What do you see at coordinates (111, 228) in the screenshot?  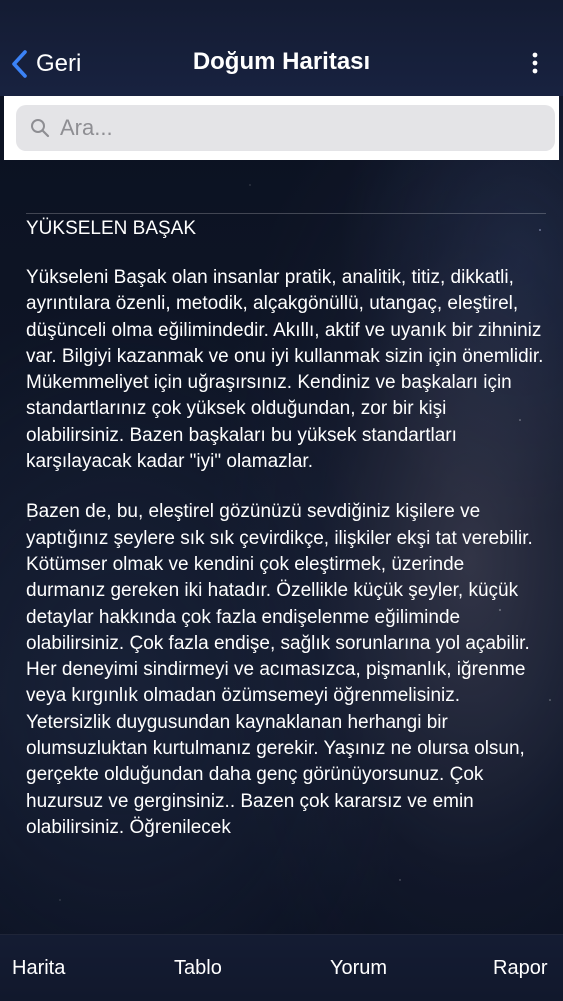 I see `section-title: YÜKSELEN BAŞAK` at bounding box center [111, 228].